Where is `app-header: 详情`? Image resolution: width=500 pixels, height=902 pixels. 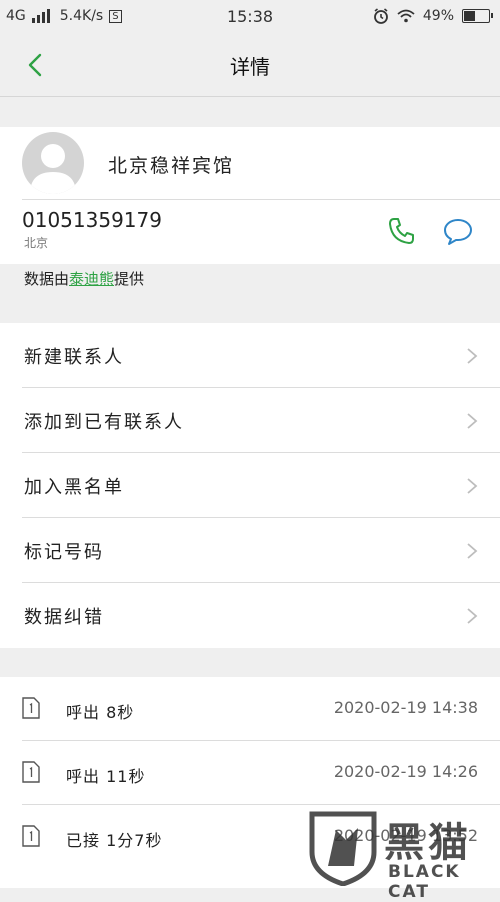 app-header: 详情 is located at coordinates (250, 65).